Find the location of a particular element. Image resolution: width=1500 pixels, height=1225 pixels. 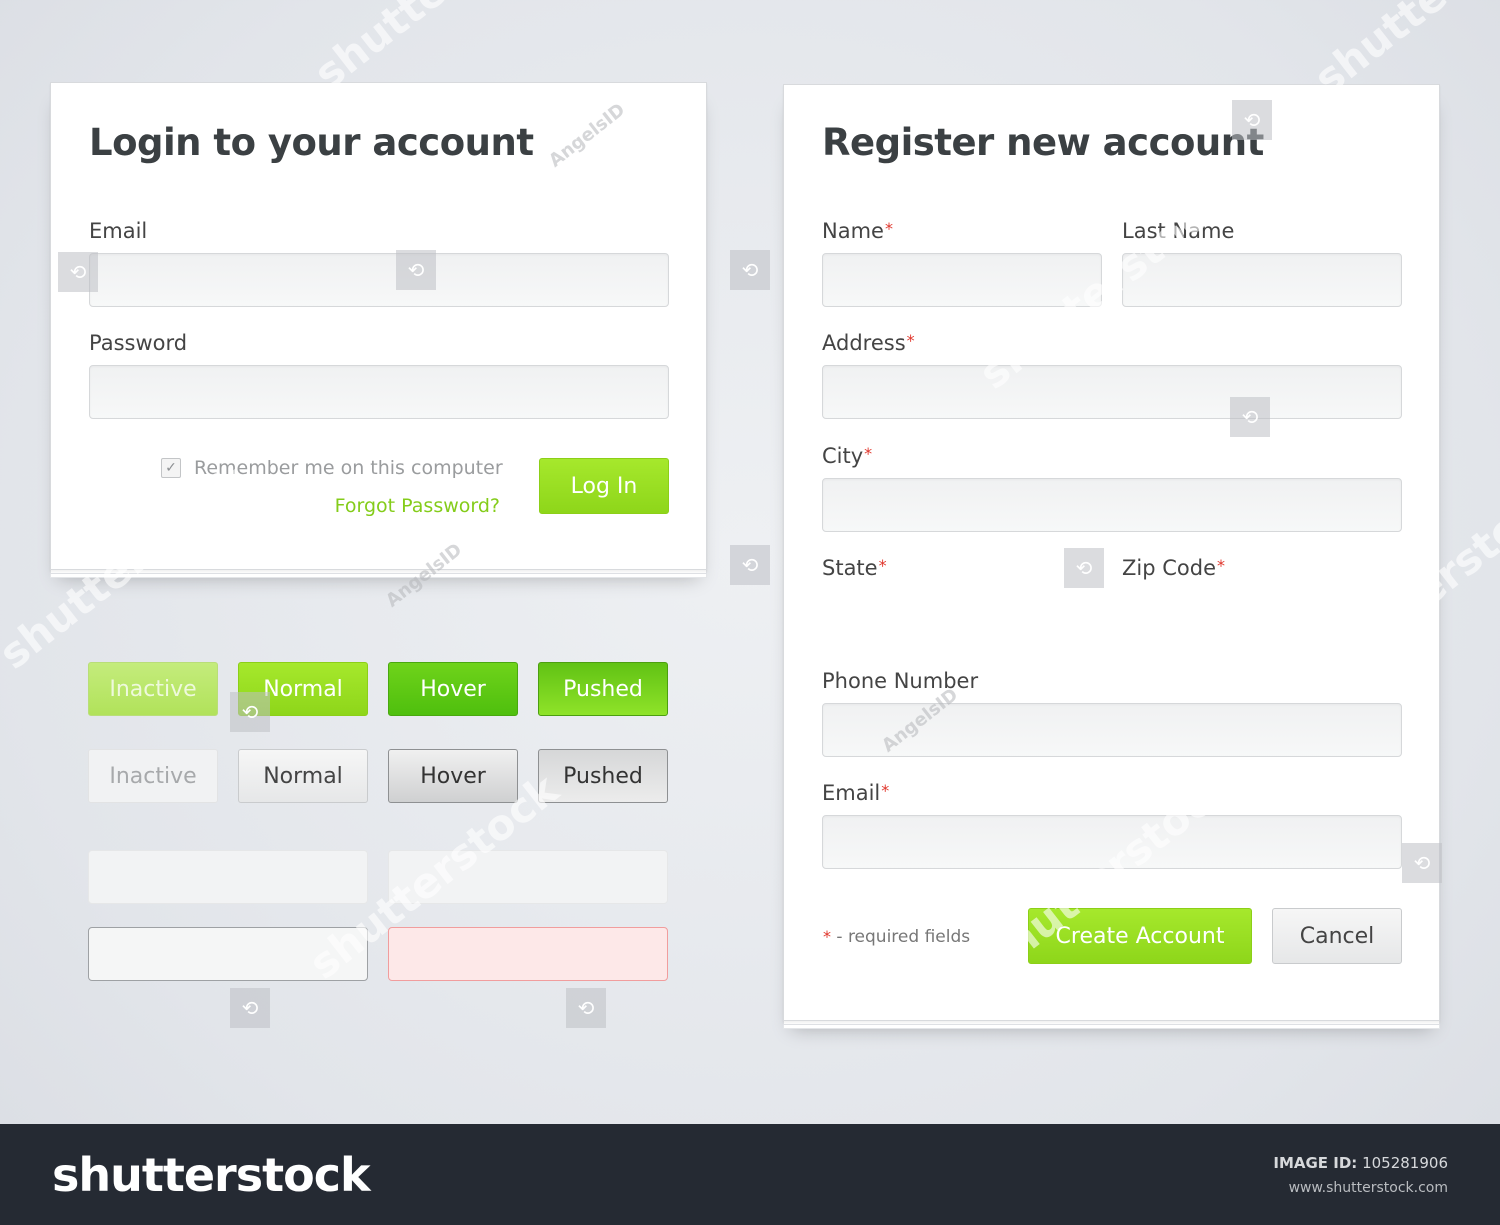

address-label-text: Address is located at coordinates (864, 343).